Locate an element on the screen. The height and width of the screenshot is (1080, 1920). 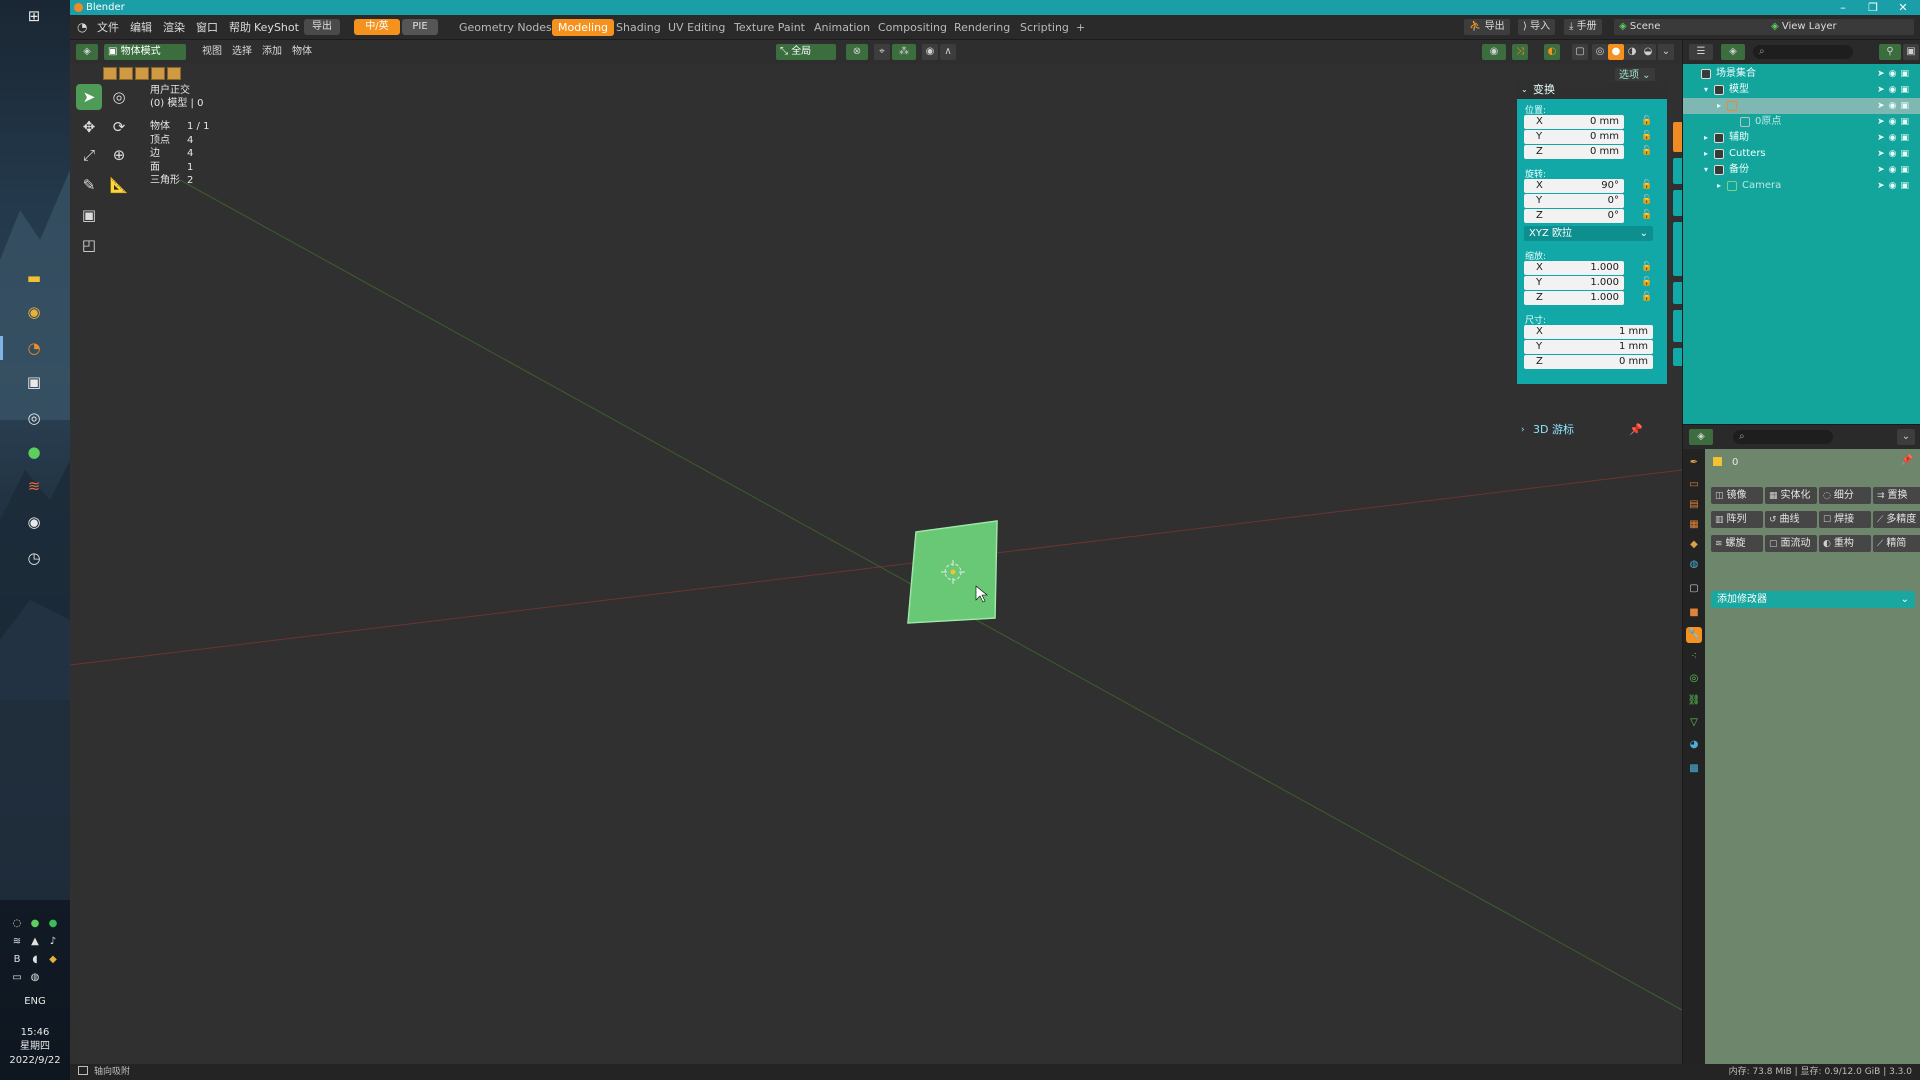
shading-material-icon: ◑ is located at coordinates (1632, 52).